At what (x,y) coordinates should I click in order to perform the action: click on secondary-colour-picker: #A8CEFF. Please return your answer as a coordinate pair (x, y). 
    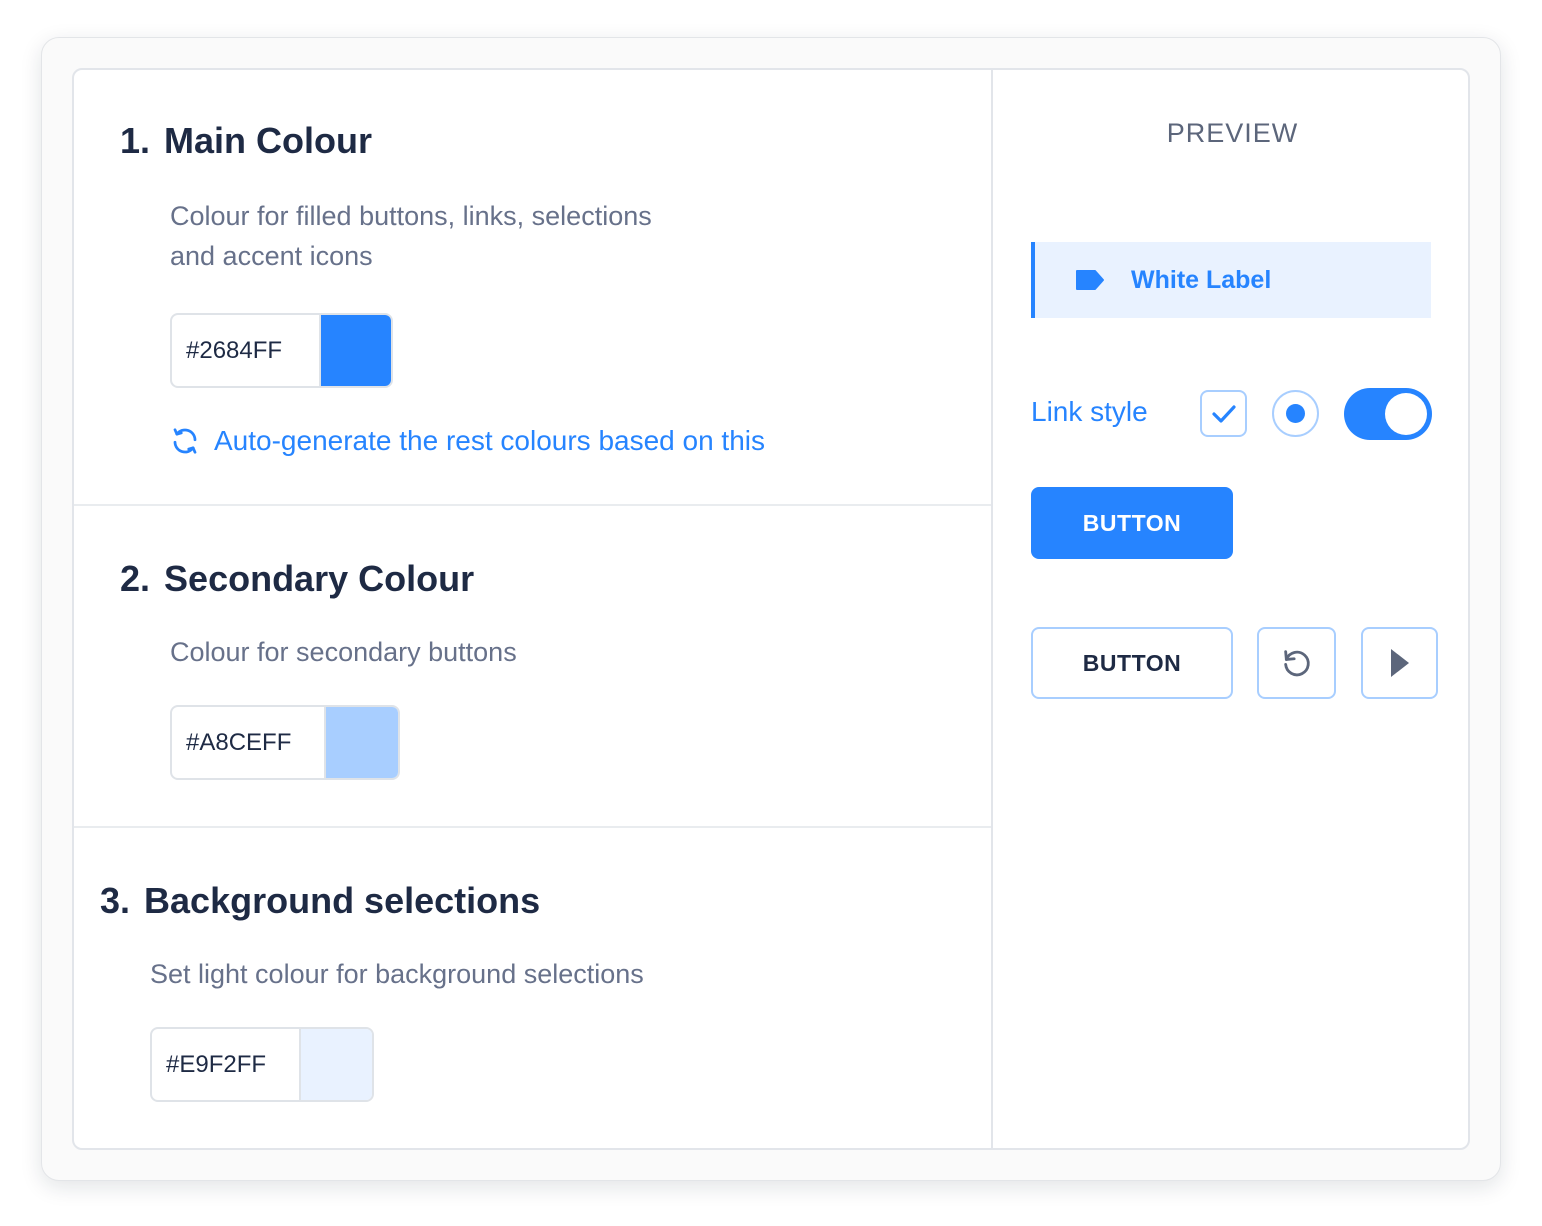
    Looking at the image, I should click on (285, 742).